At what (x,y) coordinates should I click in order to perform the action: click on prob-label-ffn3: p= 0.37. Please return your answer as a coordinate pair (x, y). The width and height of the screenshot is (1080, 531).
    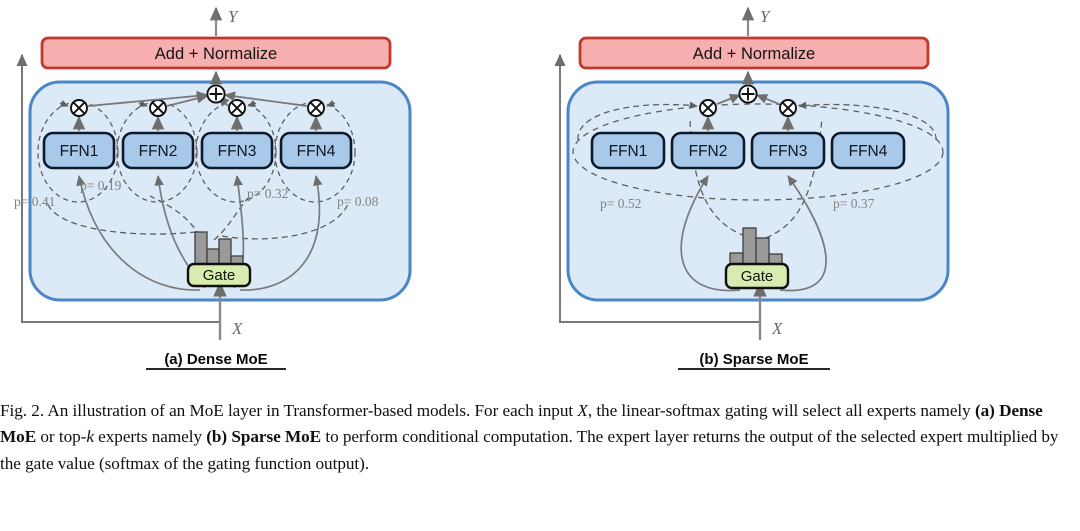
    Looking at the image, I should click on (854, 203).